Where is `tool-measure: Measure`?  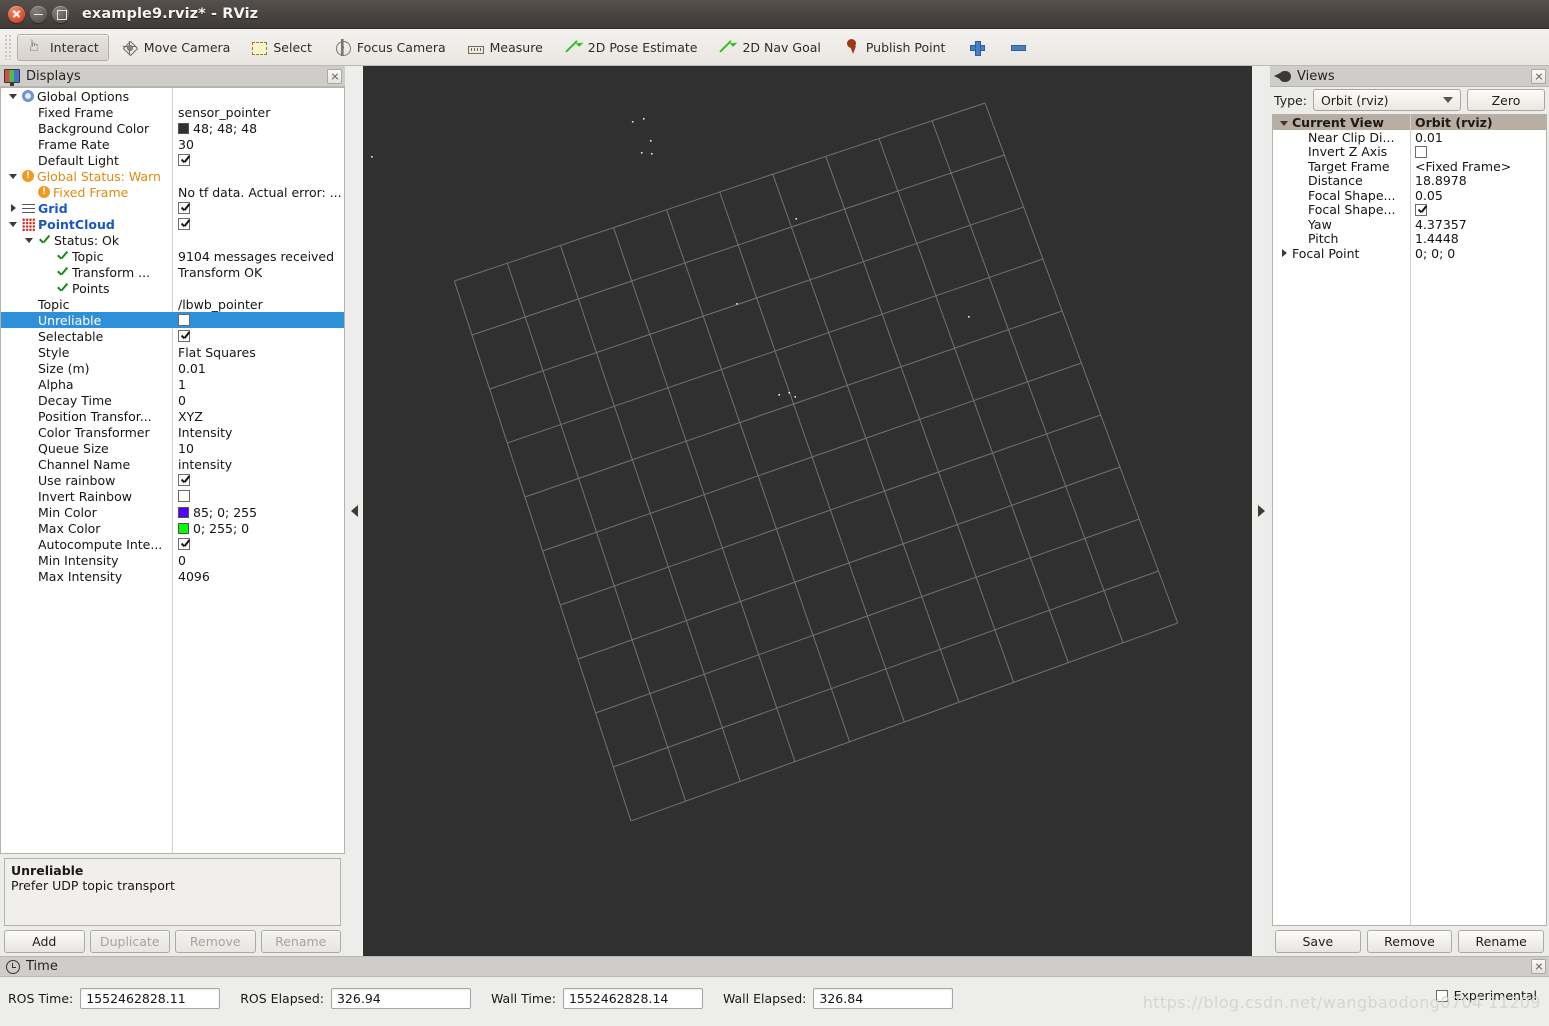
tool-measure: Measure is located at coordinates (505, 47).